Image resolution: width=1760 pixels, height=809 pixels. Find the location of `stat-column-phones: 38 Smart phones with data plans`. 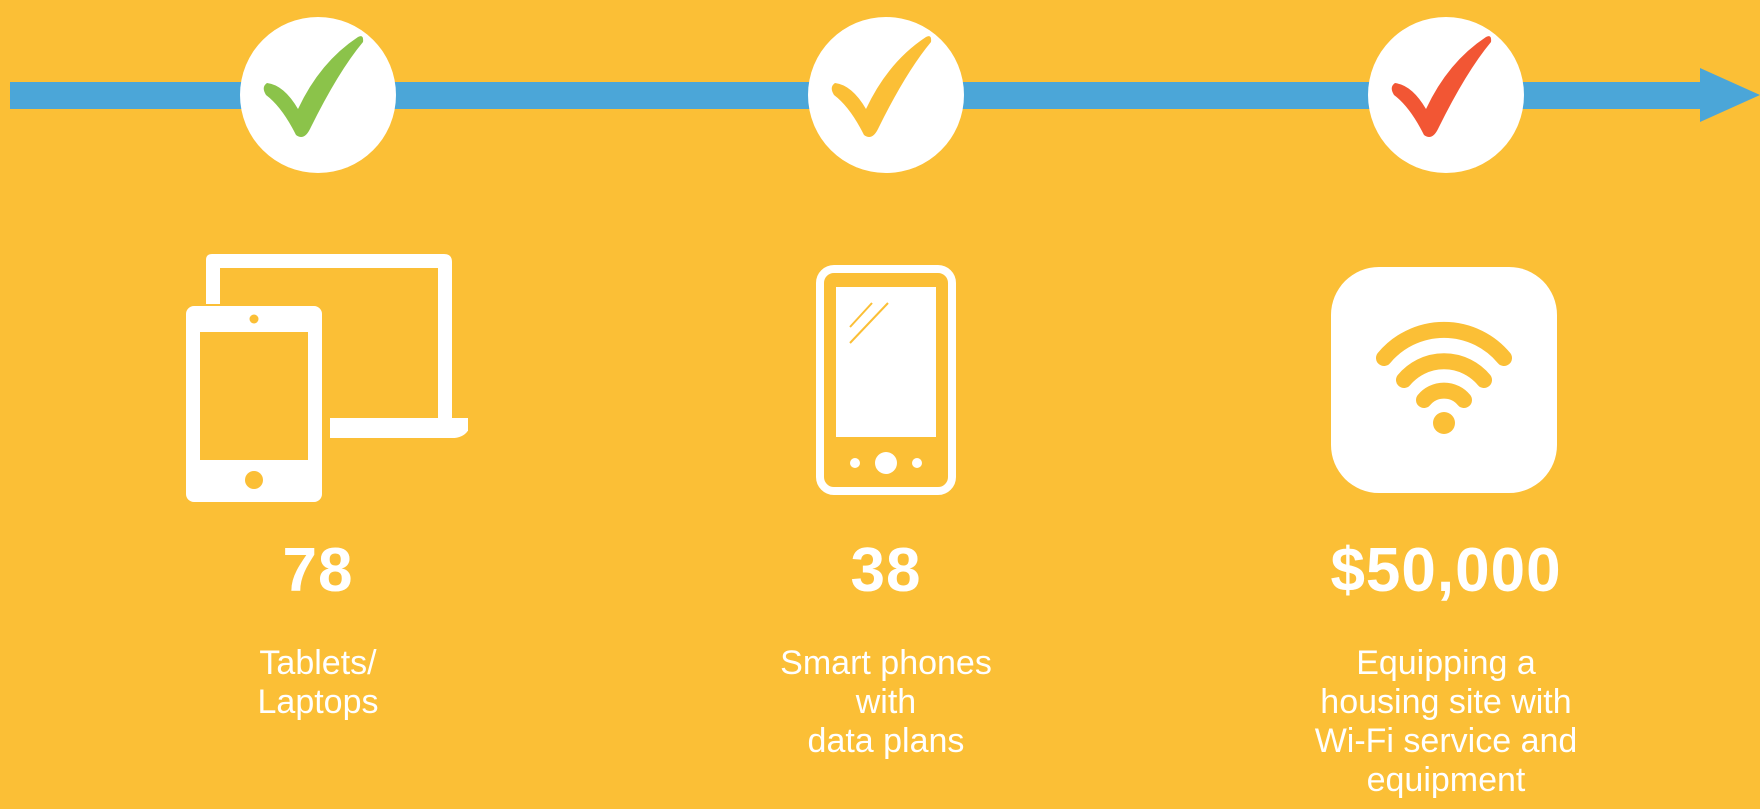

stat-column-phones: 38 Smart phones with data plans is located at coordinates (886, 505).